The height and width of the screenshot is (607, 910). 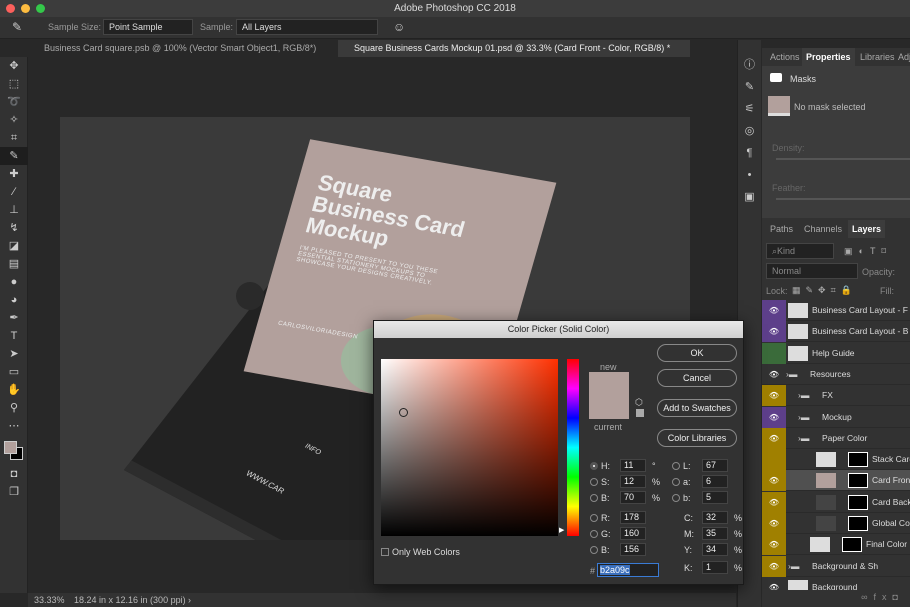 I want to click on layer-row: 👁 Business Card Layout - B, so click(x=836, y=332).